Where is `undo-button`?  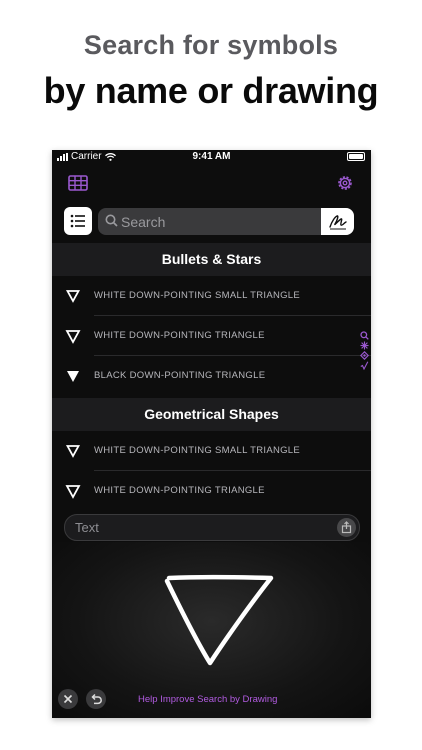
undo-button is located at coordinates (96, 699).